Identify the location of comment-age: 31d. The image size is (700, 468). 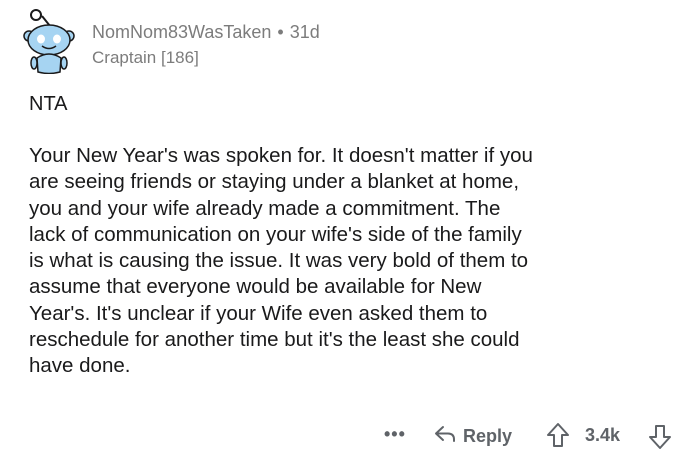
(305, 32).